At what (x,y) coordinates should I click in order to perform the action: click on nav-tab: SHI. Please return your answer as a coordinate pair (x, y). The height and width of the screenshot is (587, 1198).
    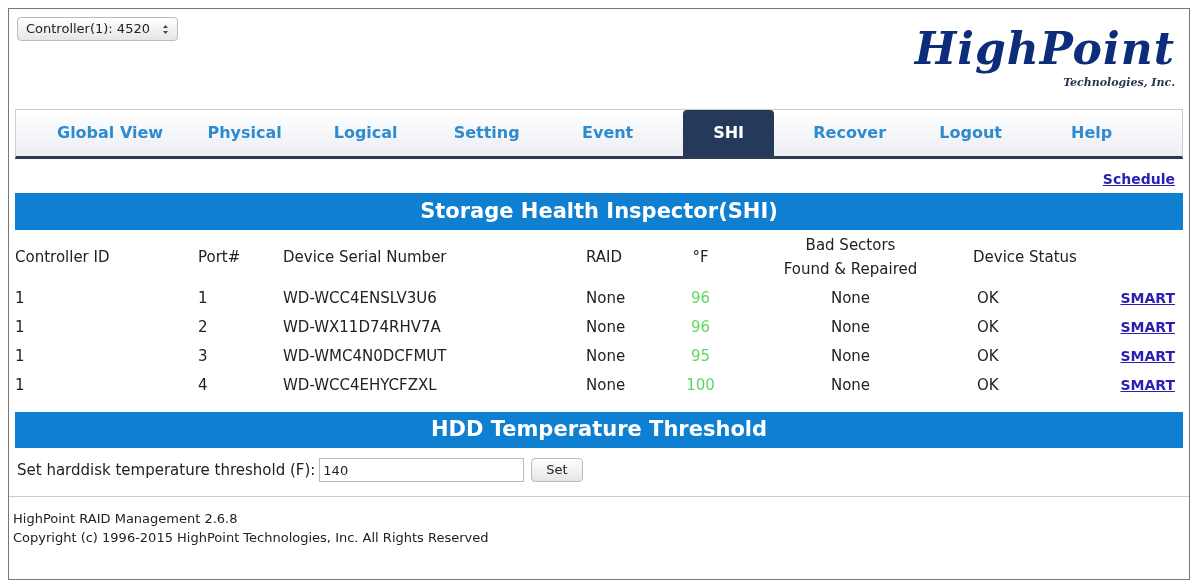
    Looking at the image, I should click on (729, 133).